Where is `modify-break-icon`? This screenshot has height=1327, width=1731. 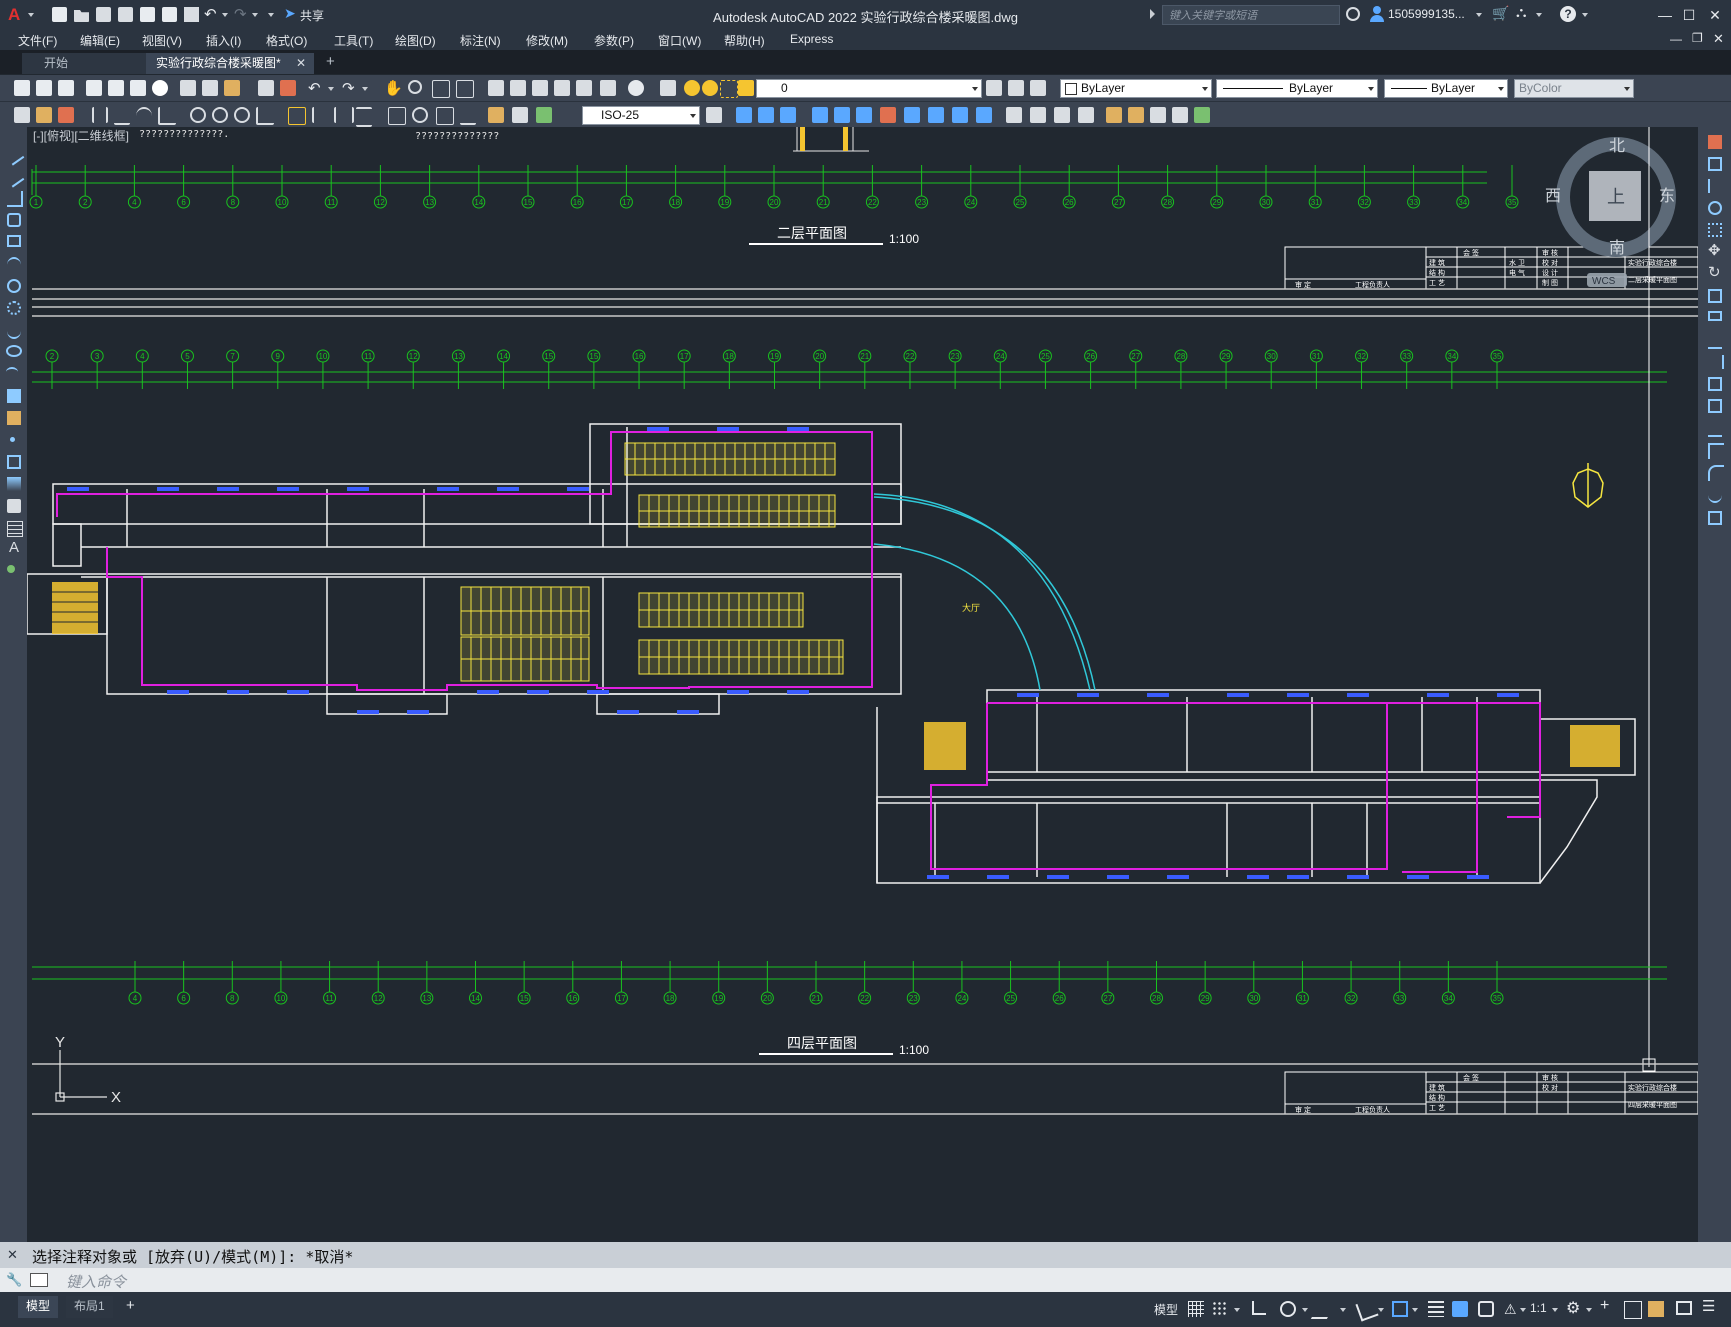
modify-break-icon is located at coordinates (1014, 115).